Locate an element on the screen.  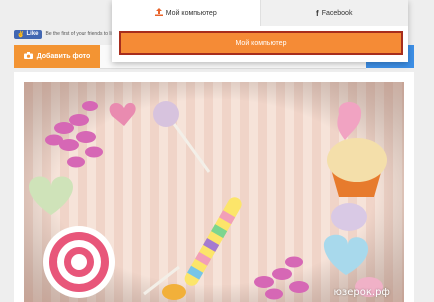
tab-facebook-label: Facebook is located at coordinates (337, 13).